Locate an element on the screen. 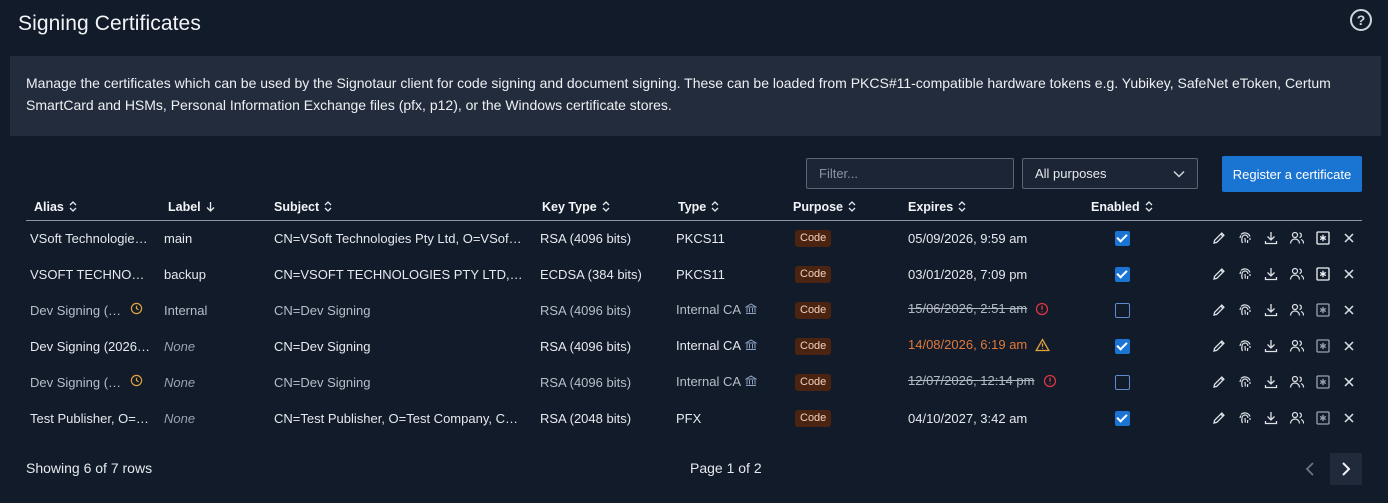 This screenshot has width=1388, height=503. cell-expires: 05/09/2026, 9:59 am is located at coordinates (968, 238).